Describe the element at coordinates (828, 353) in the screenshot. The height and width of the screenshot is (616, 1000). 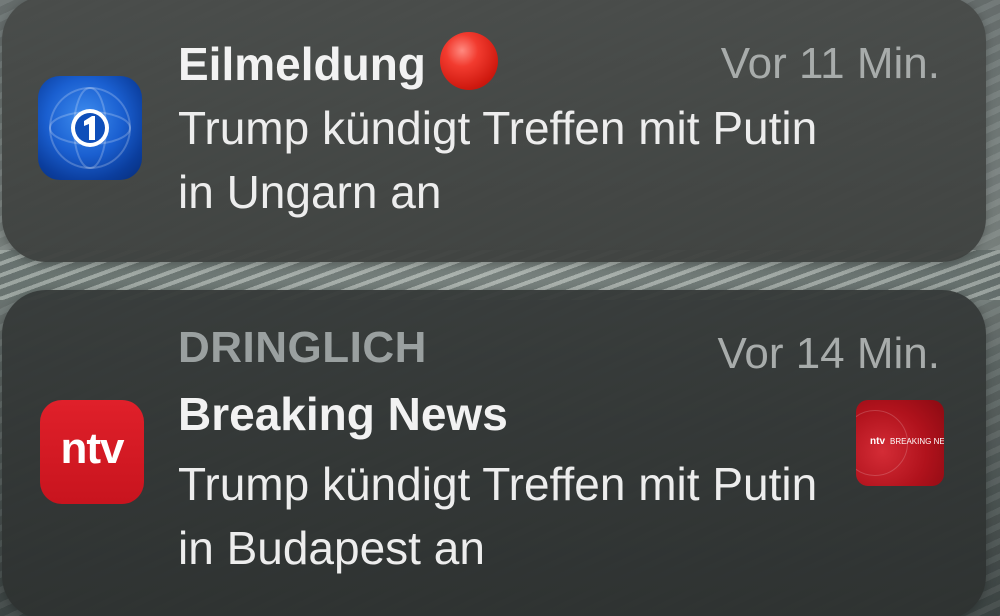
I see `notification-timestamp: Vor 14 Min.` at that location.